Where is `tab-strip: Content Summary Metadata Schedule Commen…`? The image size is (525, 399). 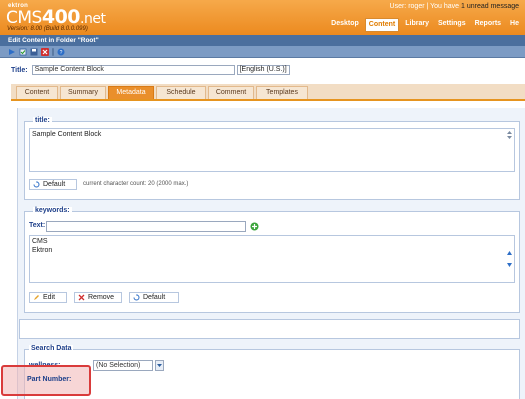 tab-strip: Content Summary Metadata Schedule Commen… is located at coordinates (268, 92).